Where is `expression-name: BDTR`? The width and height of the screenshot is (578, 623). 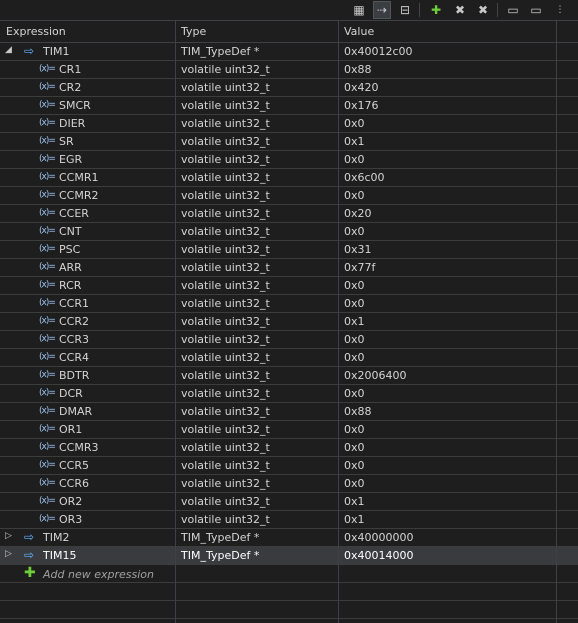
expression-name: BDTR is located at coordinates (74, 375).